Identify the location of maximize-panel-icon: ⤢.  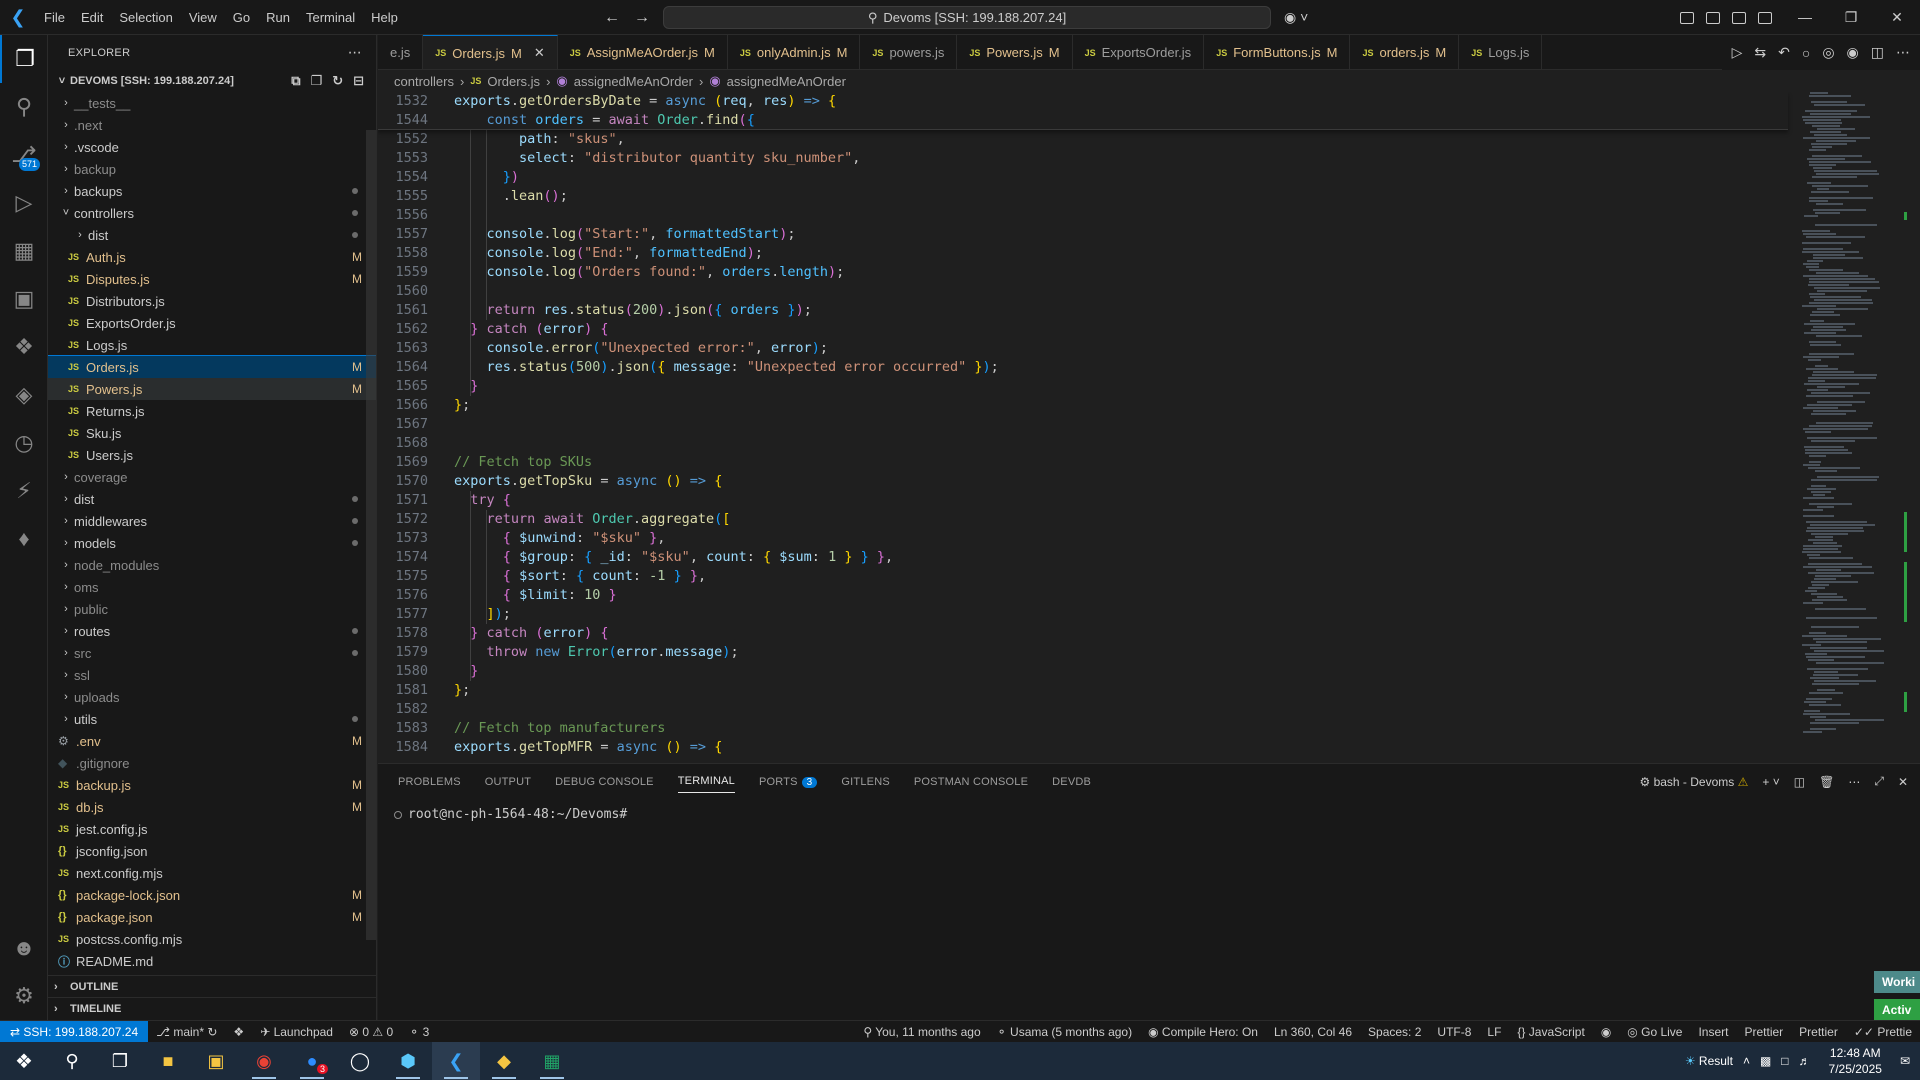
(1879, 781).